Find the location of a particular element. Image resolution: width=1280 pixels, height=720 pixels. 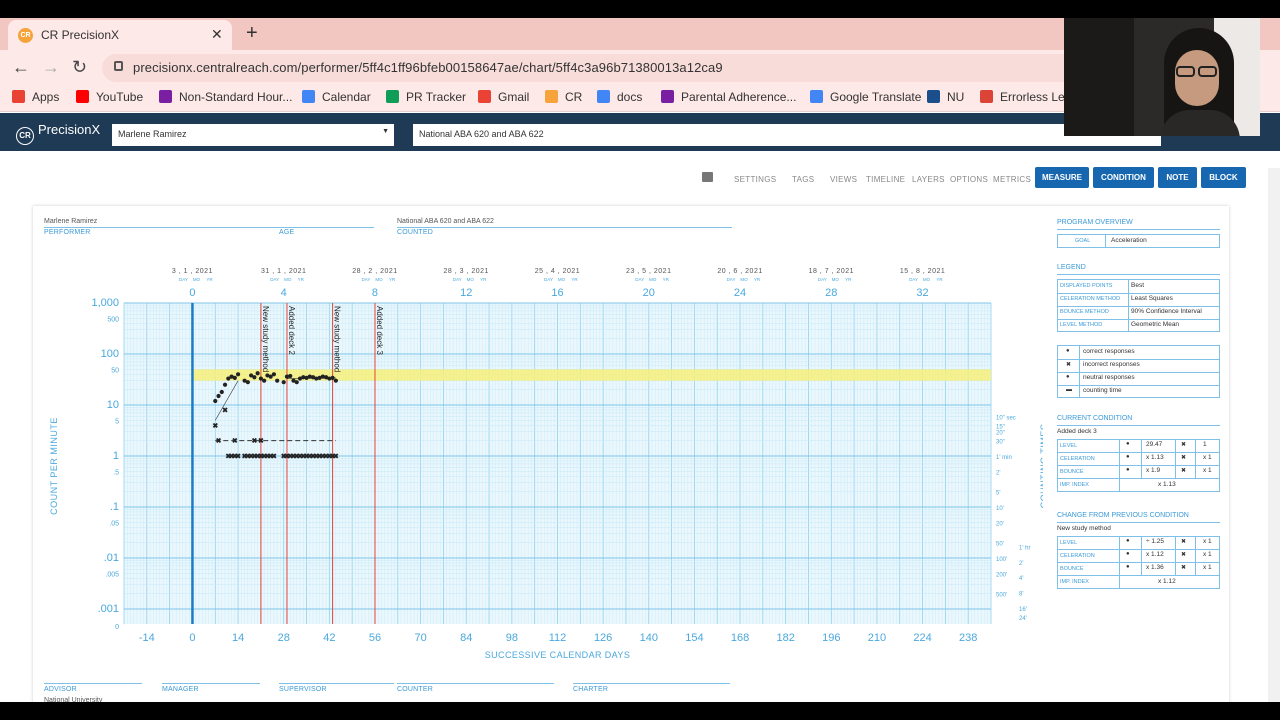

current-condition-name: Added deck 3 is located at coordinates (1077, 431).